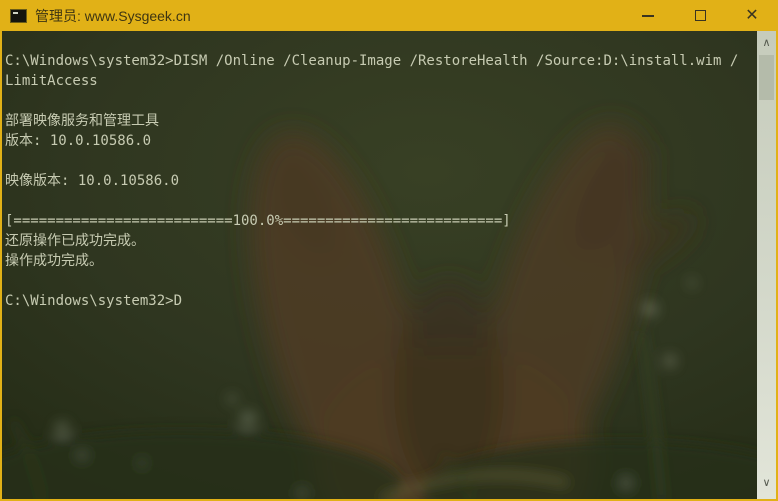  I want to click on close-button: ✕, so click(752, 15).